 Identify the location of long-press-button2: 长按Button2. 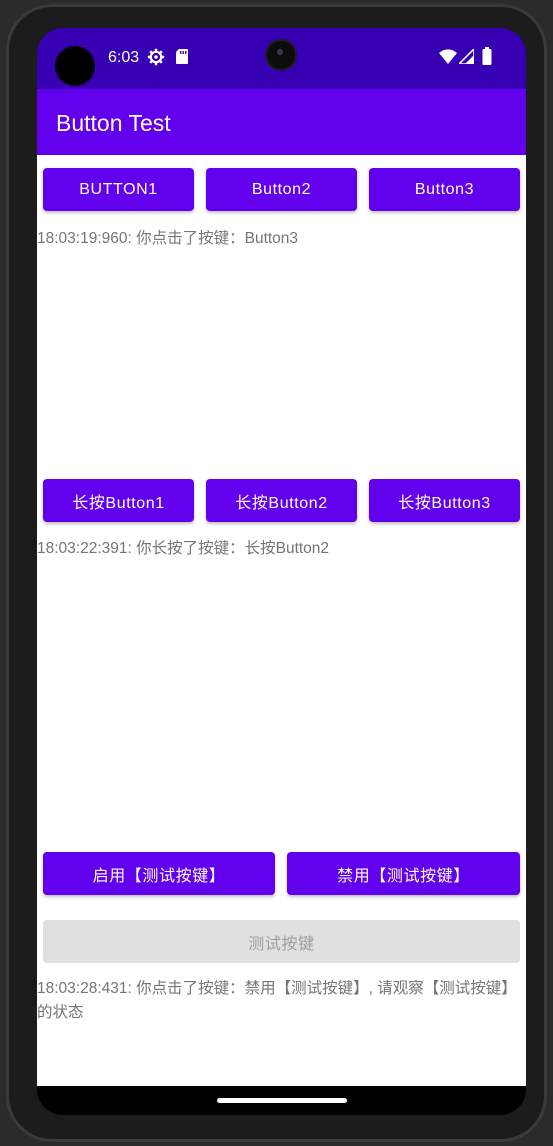
(281, 500).